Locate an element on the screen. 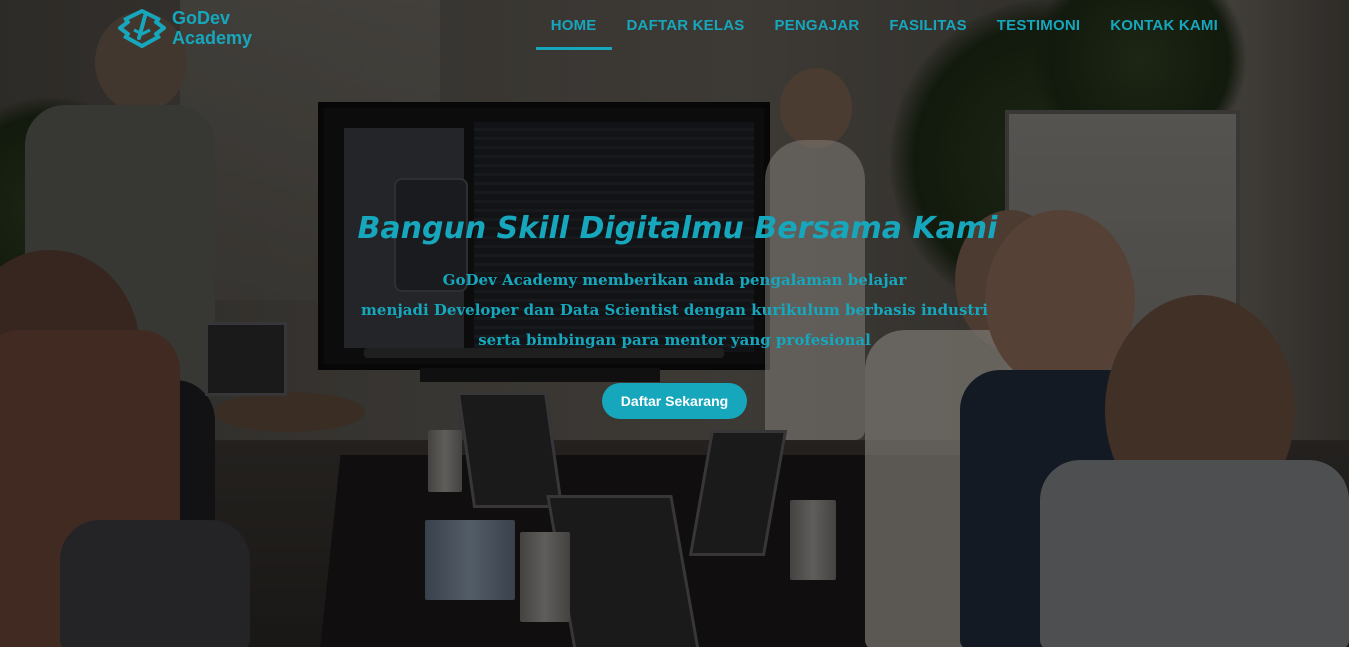 The width and height of the screenshot is (1349, 647). nav-item-pengajar: PENGAJAR is located at coordinates (816, 25).